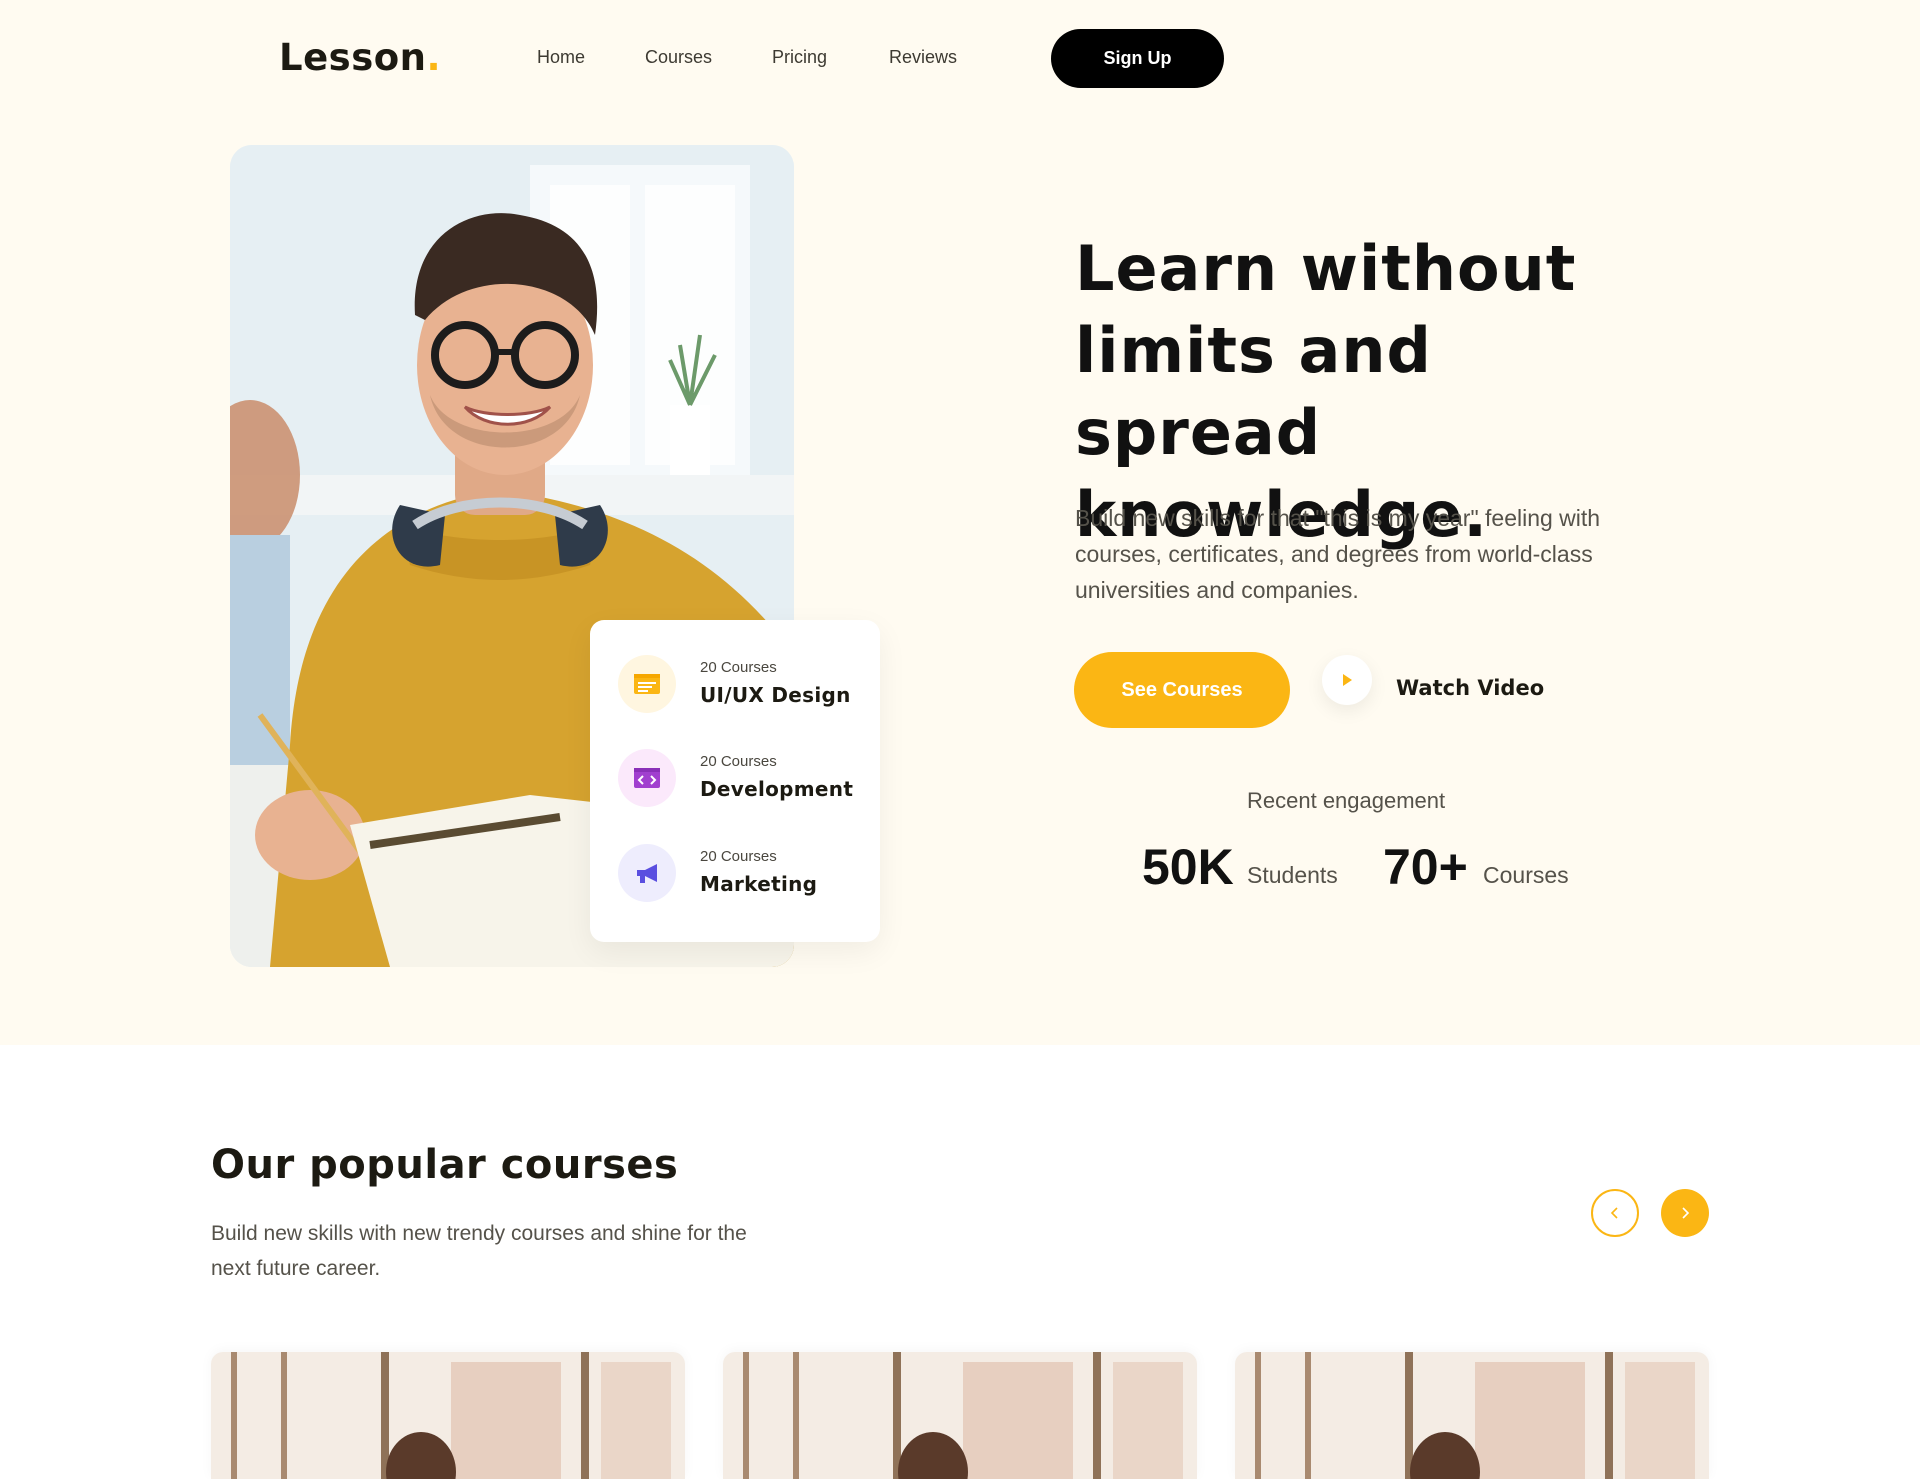 Image resolution: width=1920 pixels, height=1479 pixels. Describe the element at coordinates (1137, 58) in the screenshot. I see `sign-up-button: Sign Up` at that location.